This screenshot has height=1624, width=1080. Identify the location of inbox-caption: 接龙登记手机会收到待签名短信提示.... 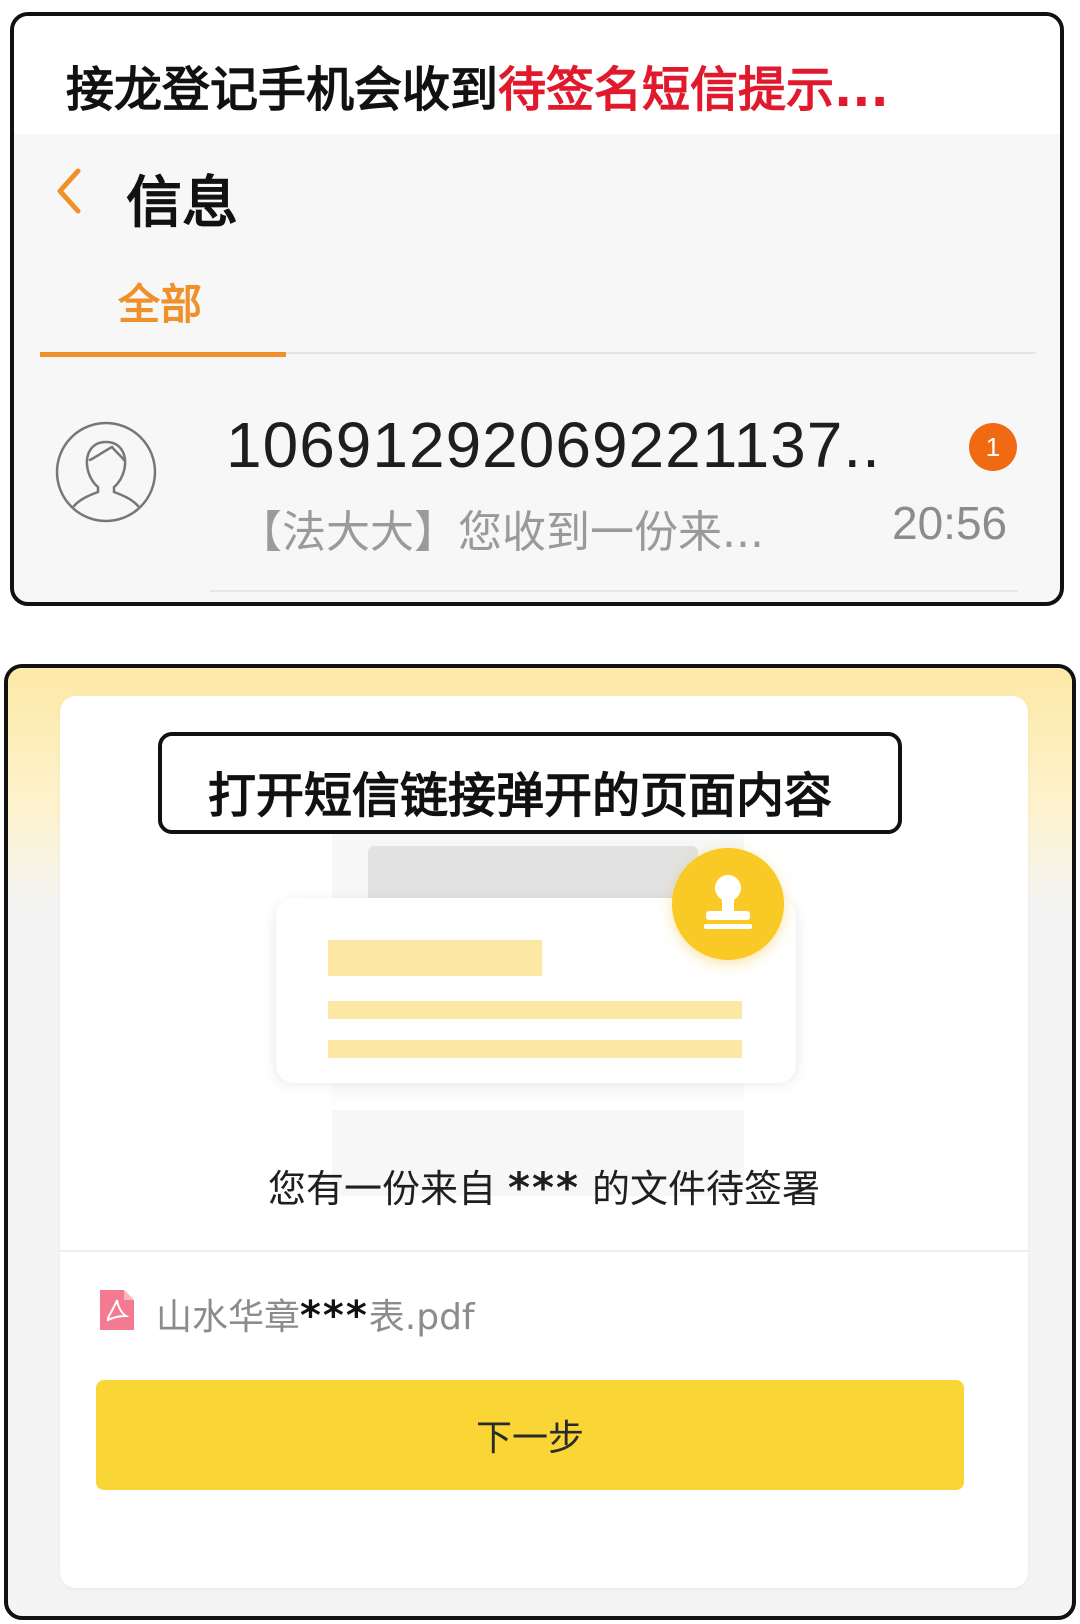
(477, 85).